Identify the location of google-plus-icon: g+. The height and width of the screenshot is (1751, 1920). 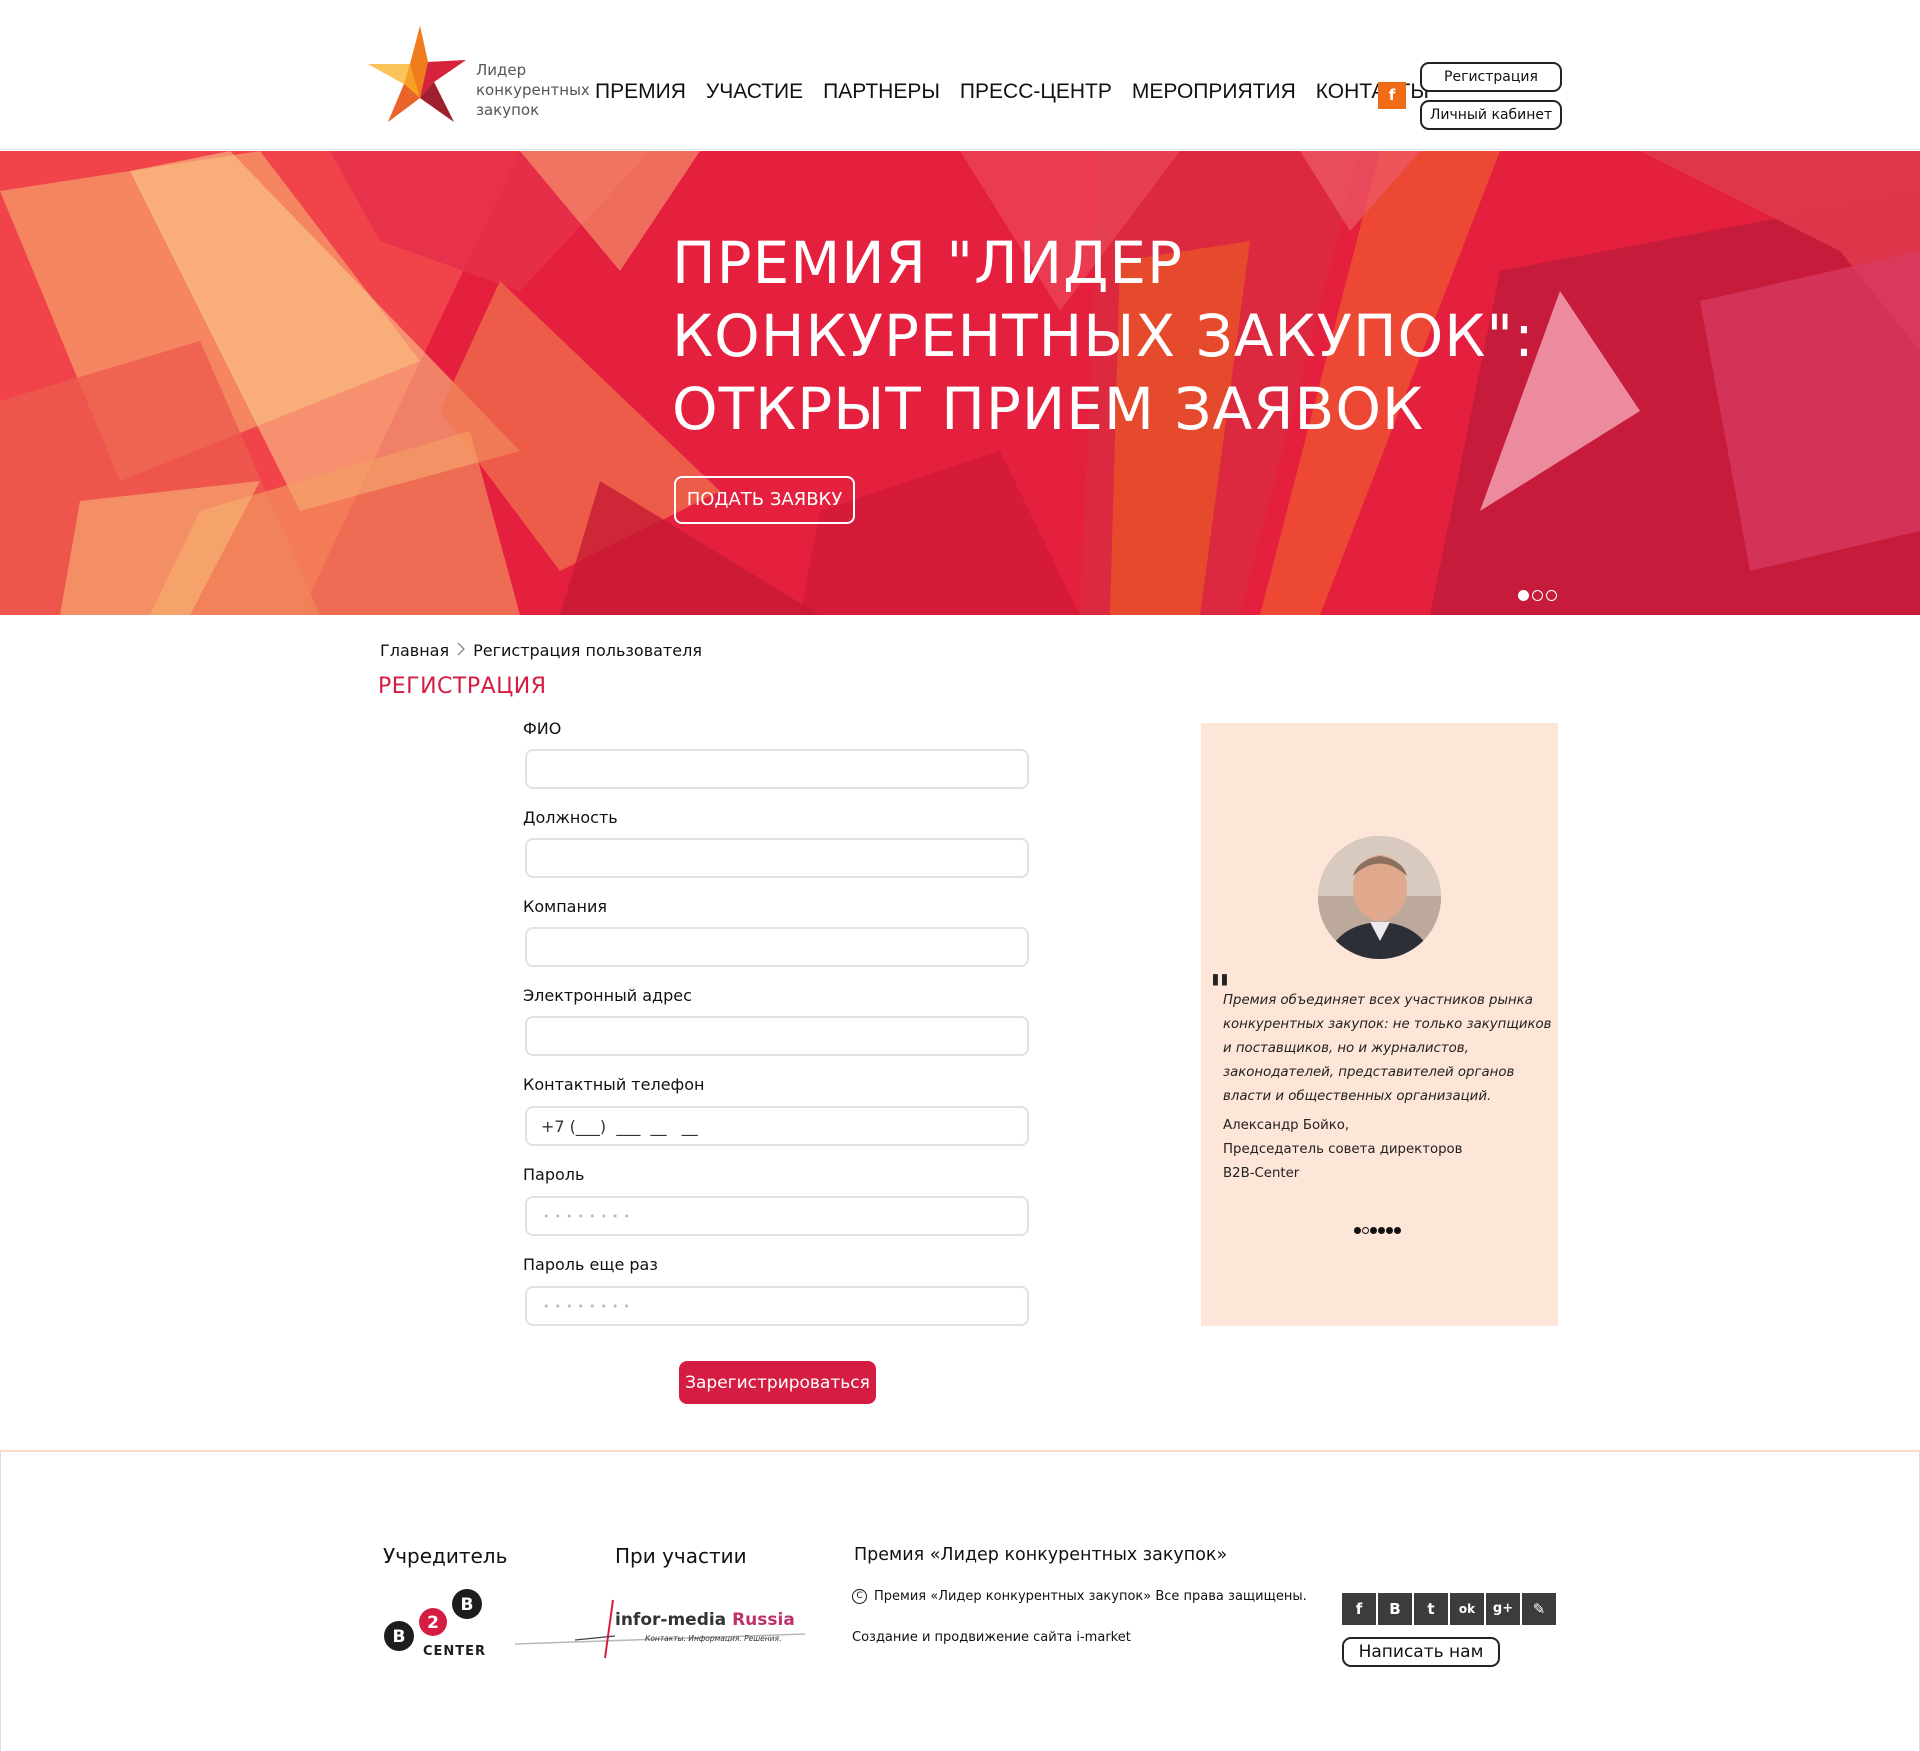
(1503, 1609).